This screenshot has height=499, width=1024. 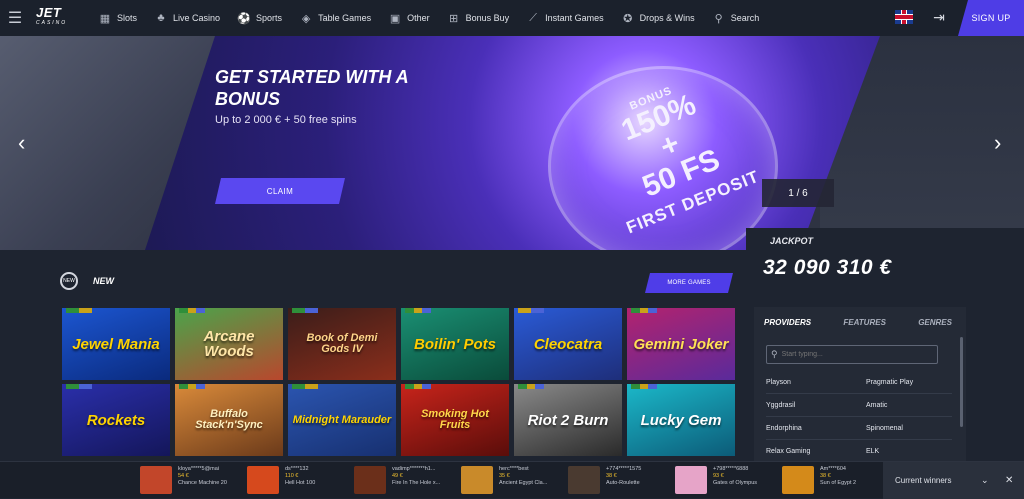 What do you see at coordinates (69, 281) in the screenshot?
I see `new-badge-icon: NEW` at bounding box center [69, 281].